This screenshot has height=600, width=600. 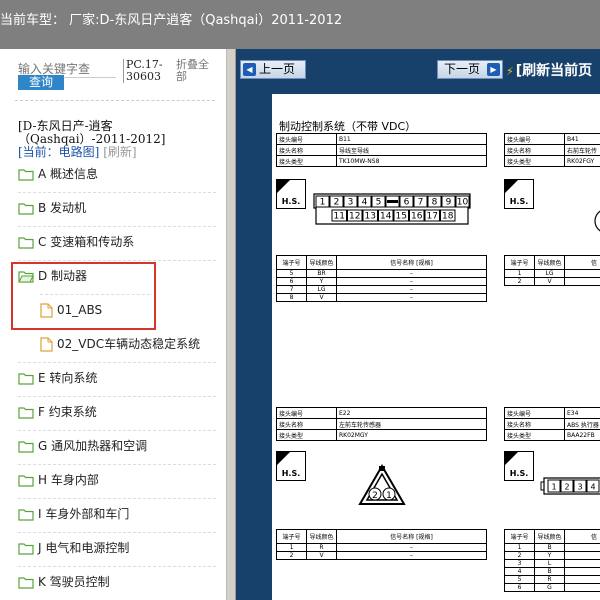 I want to click on pin-label: 15, so click(x=401, y=217).